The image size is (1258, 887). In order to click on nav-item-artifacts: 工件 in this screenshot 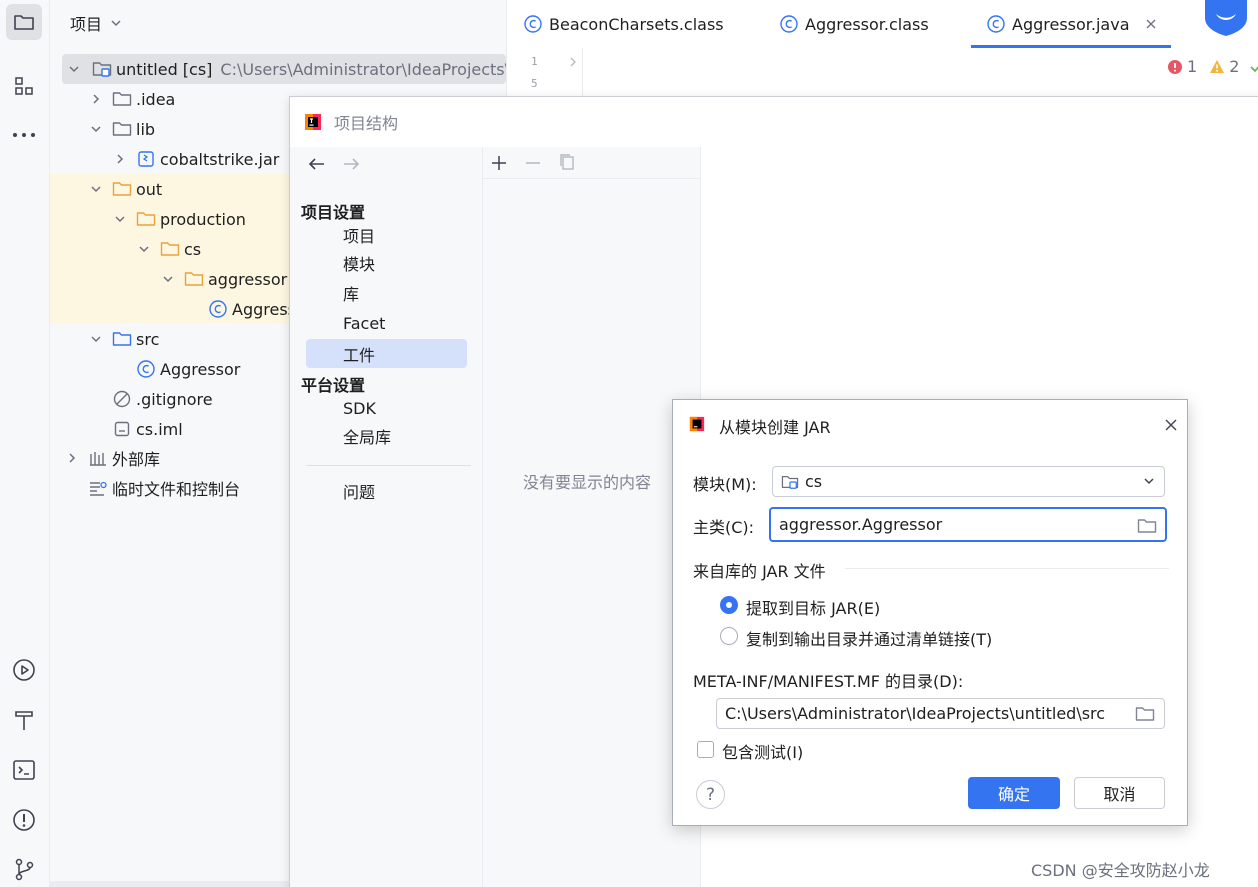, I will do `click(386, 353)`.